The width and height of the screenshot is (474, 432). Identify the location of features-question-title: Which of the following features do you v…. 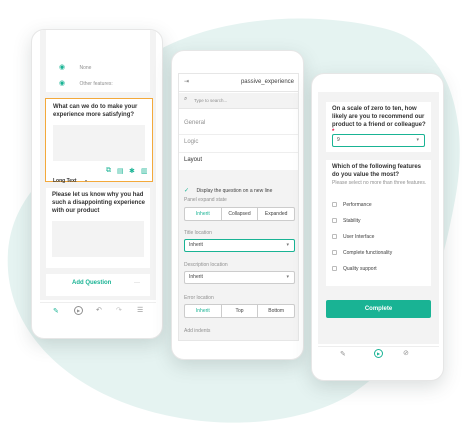
(376, 171).